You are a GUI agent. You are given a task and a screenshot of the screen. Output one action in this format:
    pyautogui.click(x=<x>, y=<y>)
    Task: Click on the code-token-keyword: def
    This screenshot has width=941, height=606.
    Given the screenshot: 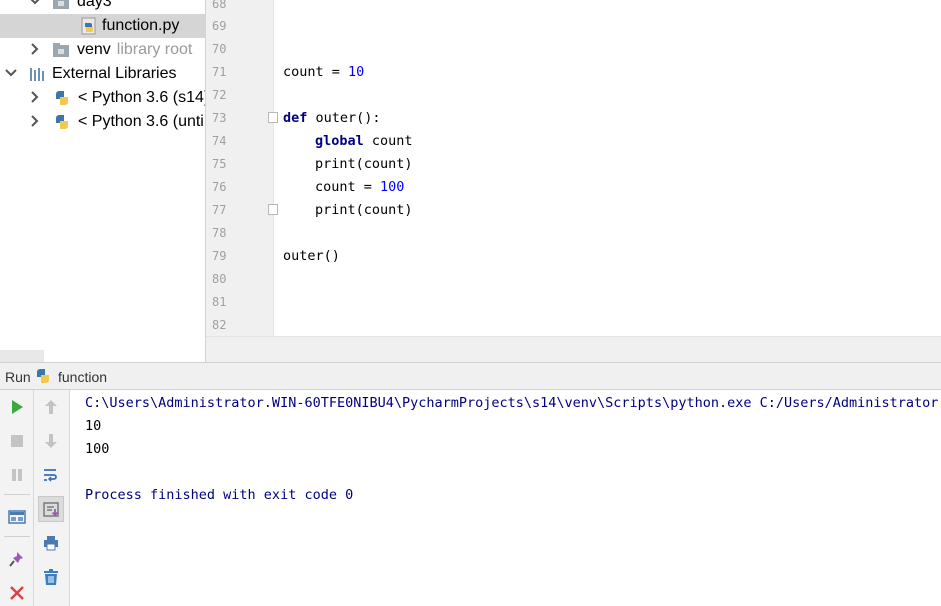 What is the action you would take?
    pyautogui.click(x=295, y=118)
    